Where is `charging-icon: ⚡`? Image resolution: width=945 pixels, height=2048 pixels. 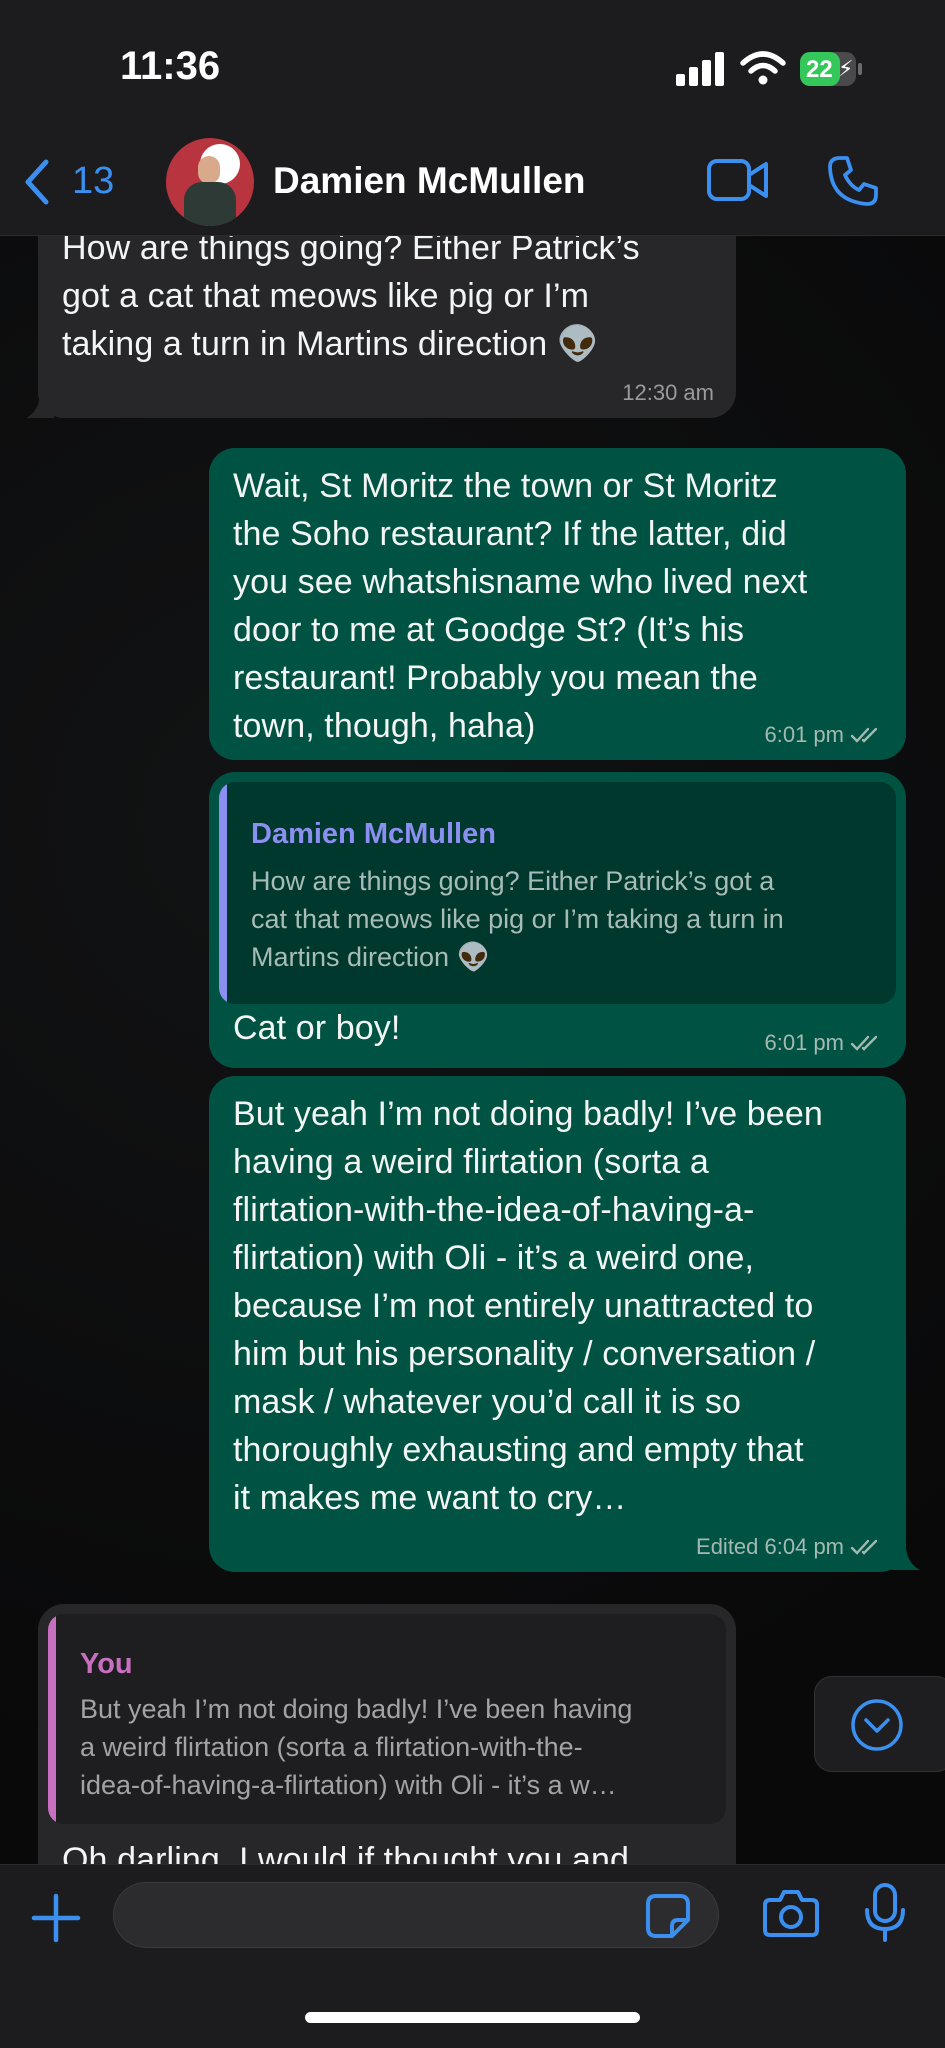
charging-icon: ⚡ is located at coordinates (846, 68).